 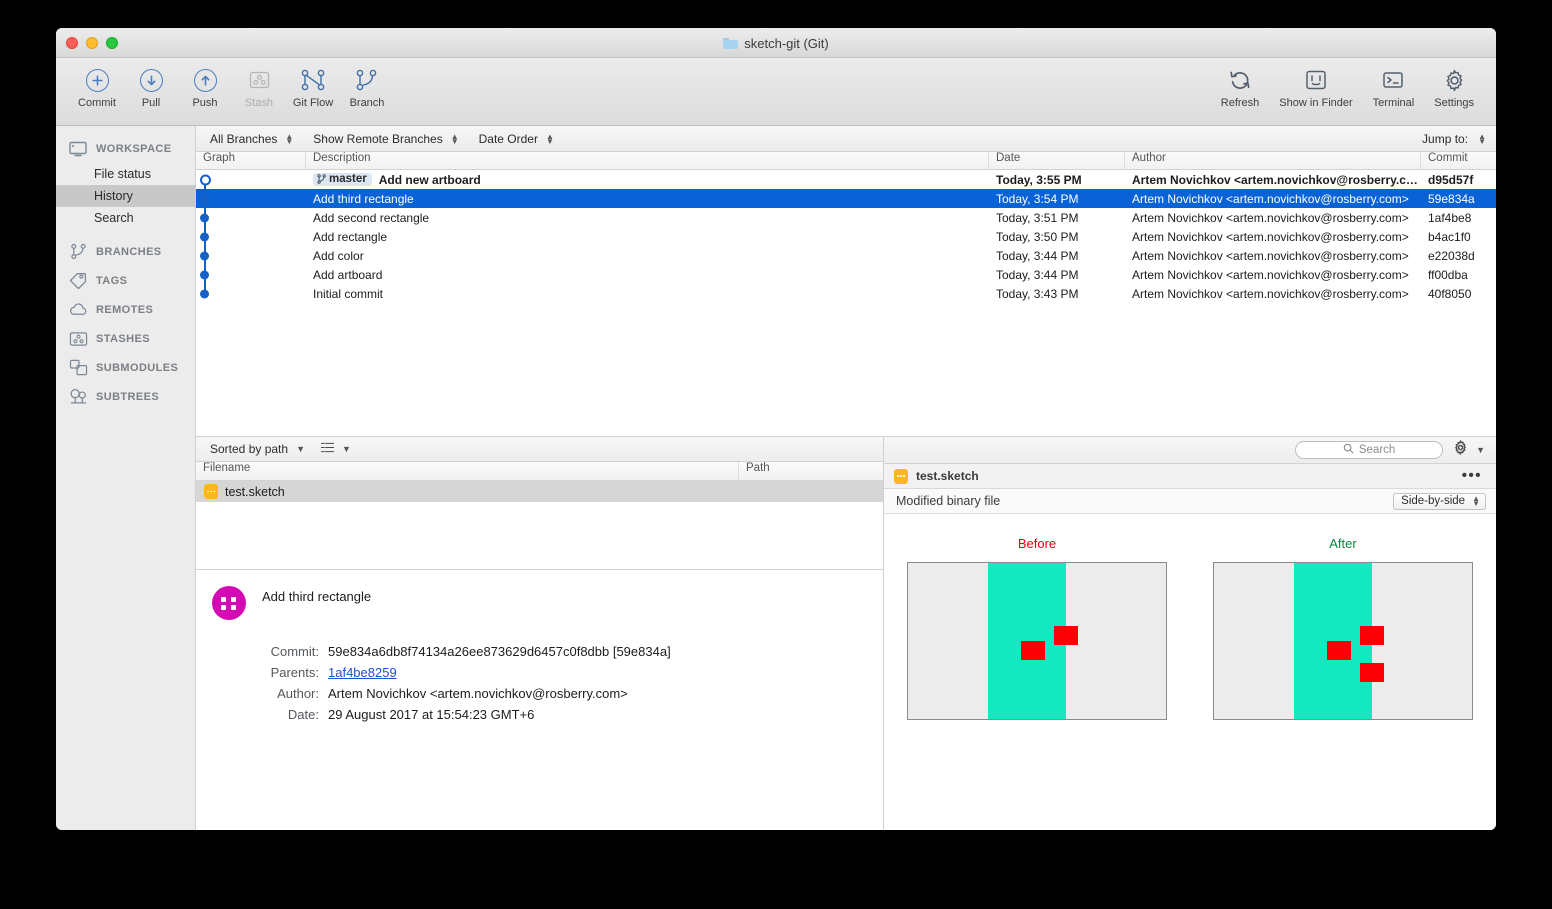 I want to click on git-flow-button: Git Flow, so click(x=313, y=87).